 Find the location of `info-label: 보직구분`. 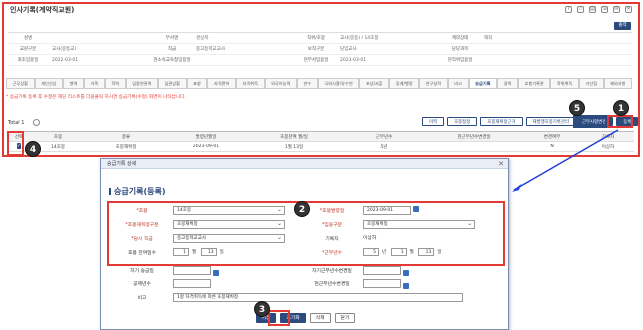

info-label: 보직구분 is located at coordinates (316, 49).